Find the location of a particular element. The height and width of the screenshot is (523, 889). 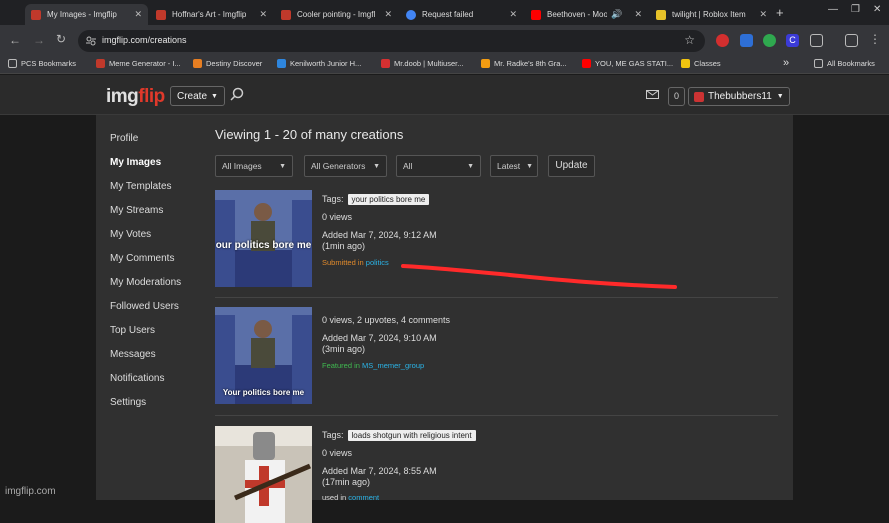

close-window-icon: ✕ is located at coordinates (877, 9).